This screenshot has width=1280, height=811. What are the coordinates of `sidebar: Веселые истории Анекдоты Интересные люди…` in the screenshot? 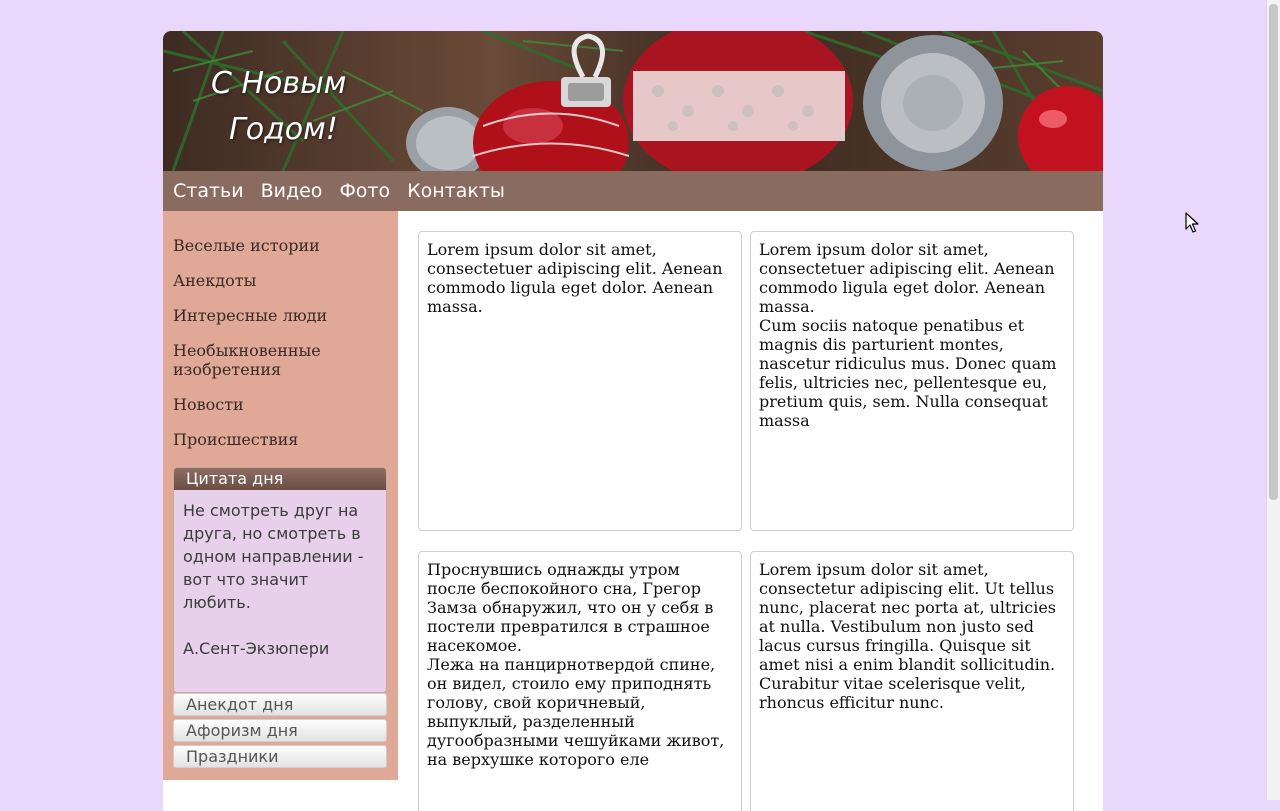 It's located at (280, 495).